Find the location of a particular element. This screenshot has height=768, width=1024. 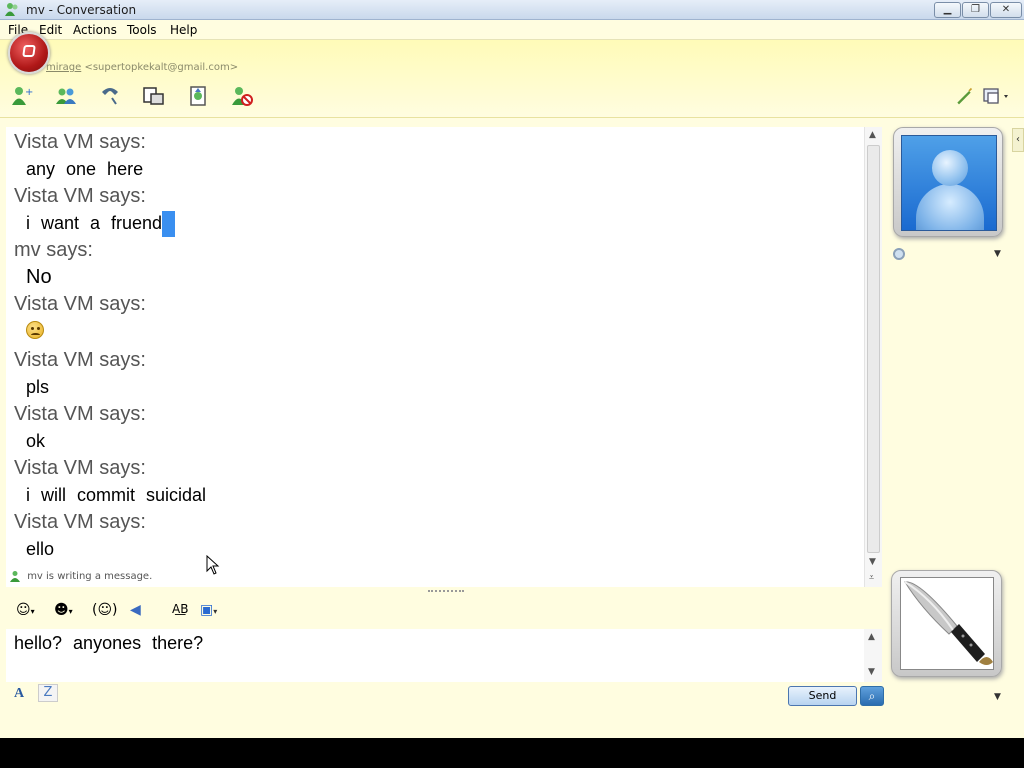

message-text: ok is located at coordinates (36, 441).